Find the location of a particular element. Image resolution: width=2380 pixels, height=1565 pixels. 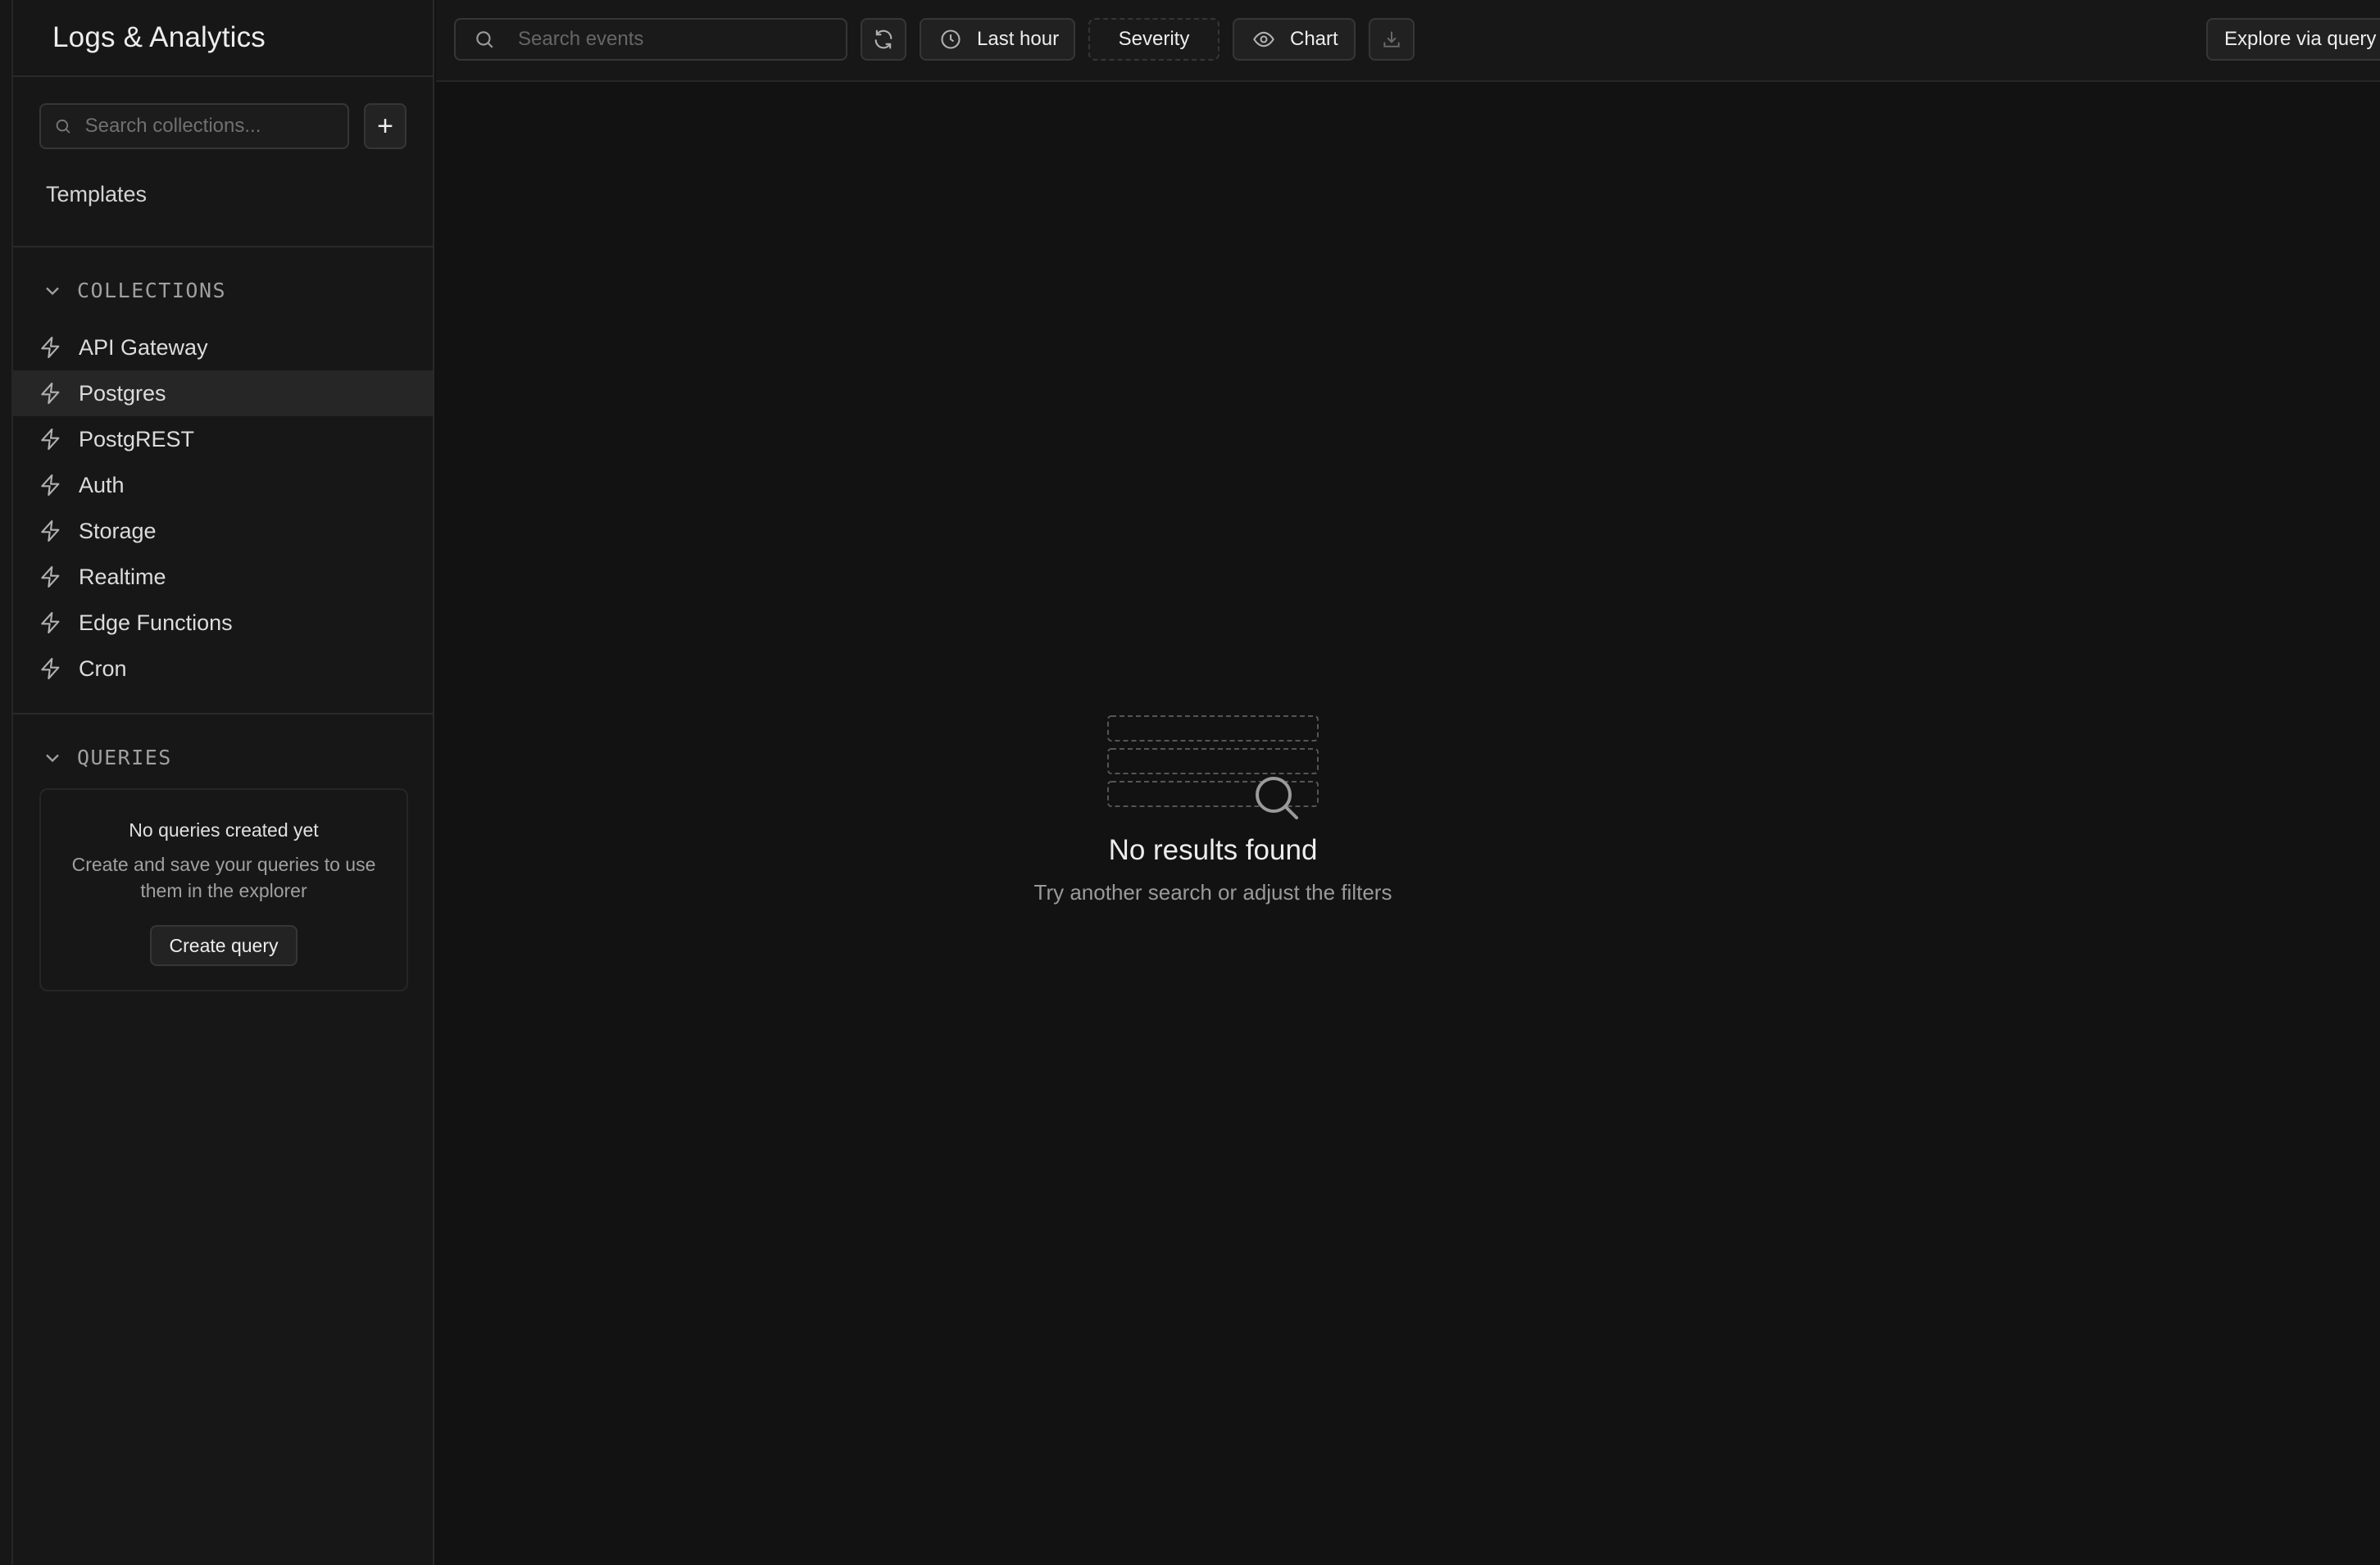

magnifier-icon is located at coordinates (1277, 798).